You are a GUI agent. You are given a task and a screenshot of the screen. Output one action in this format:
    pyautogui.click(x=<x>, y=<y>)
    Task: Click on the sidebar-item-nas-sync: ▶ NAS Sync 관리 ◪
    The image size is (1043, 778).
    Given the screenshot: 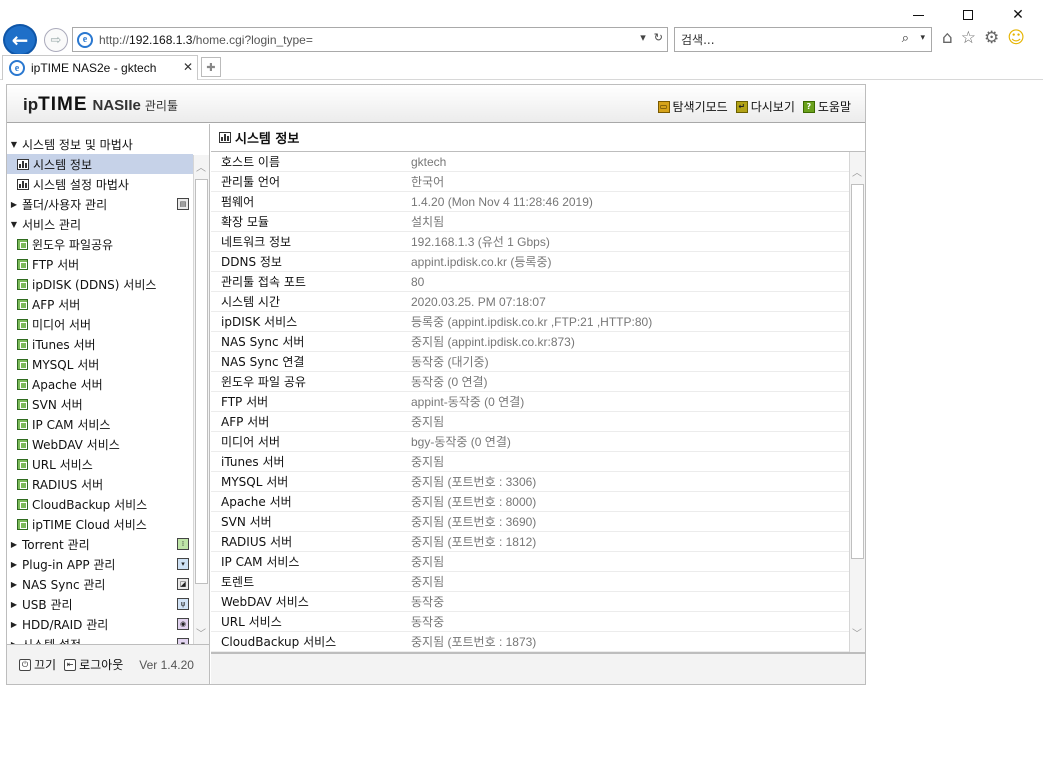 What is the action you would take?
    pyautogui.click(x=100, y=584)
    